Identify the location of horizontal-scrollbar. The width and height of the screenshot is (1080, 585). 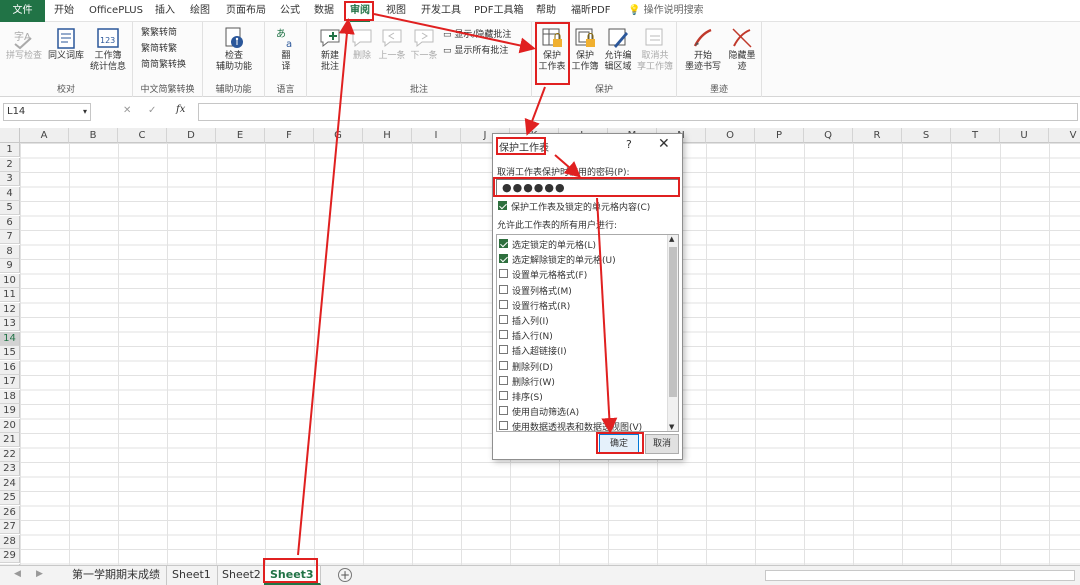
(920, 575).